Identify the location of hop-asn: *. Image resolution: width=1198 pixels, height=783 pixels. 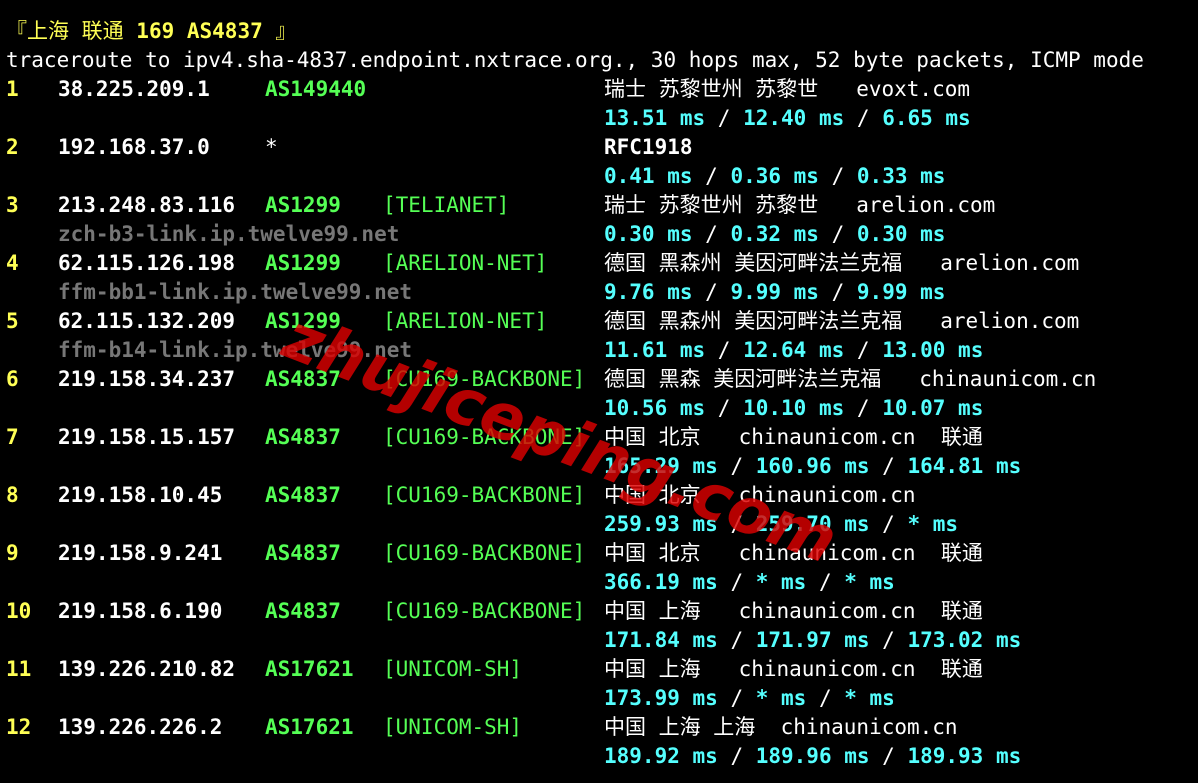
(271, 147).